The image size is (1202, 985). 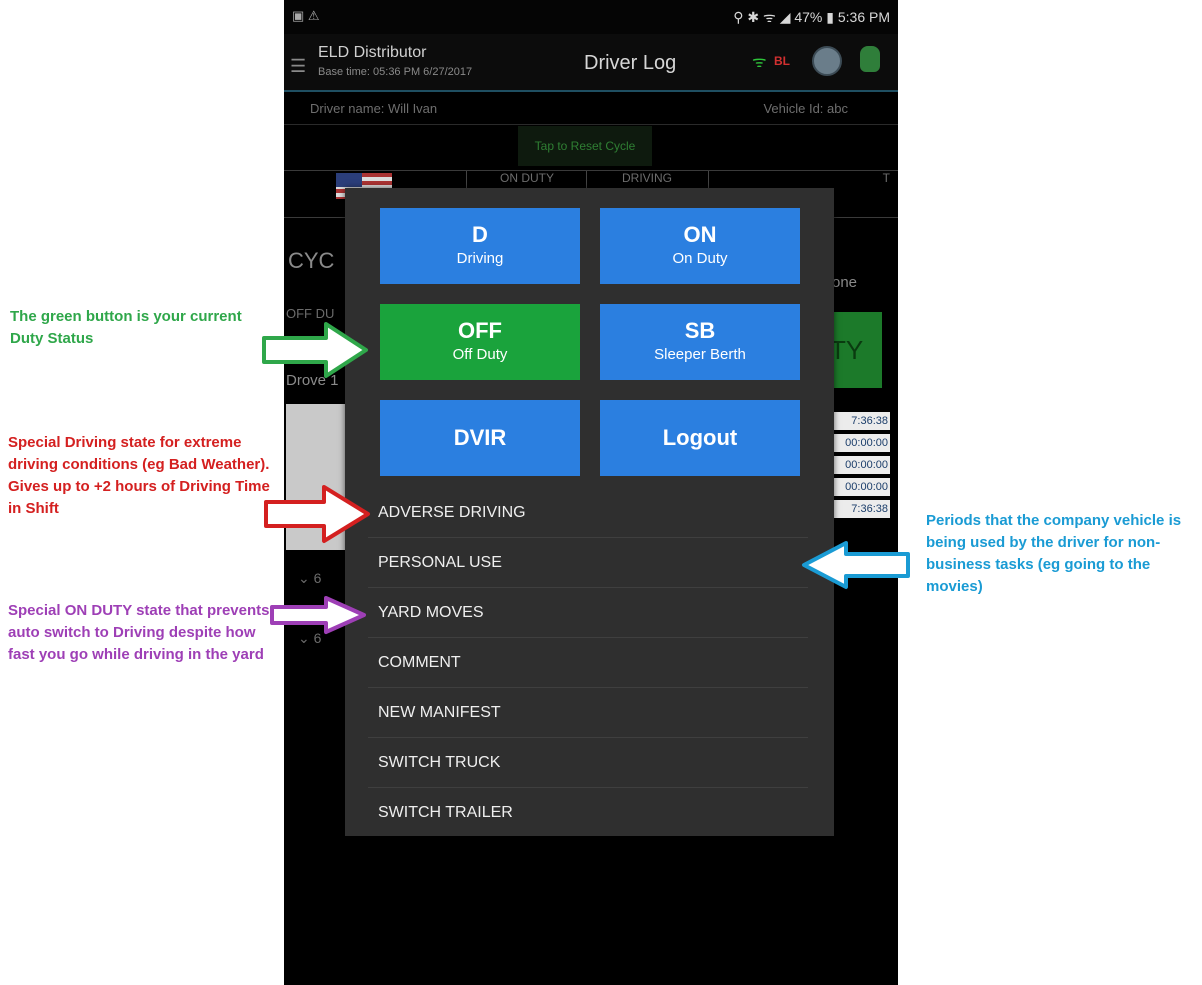 I want to click on driving-label: Driving, so click(x=480, y=258).